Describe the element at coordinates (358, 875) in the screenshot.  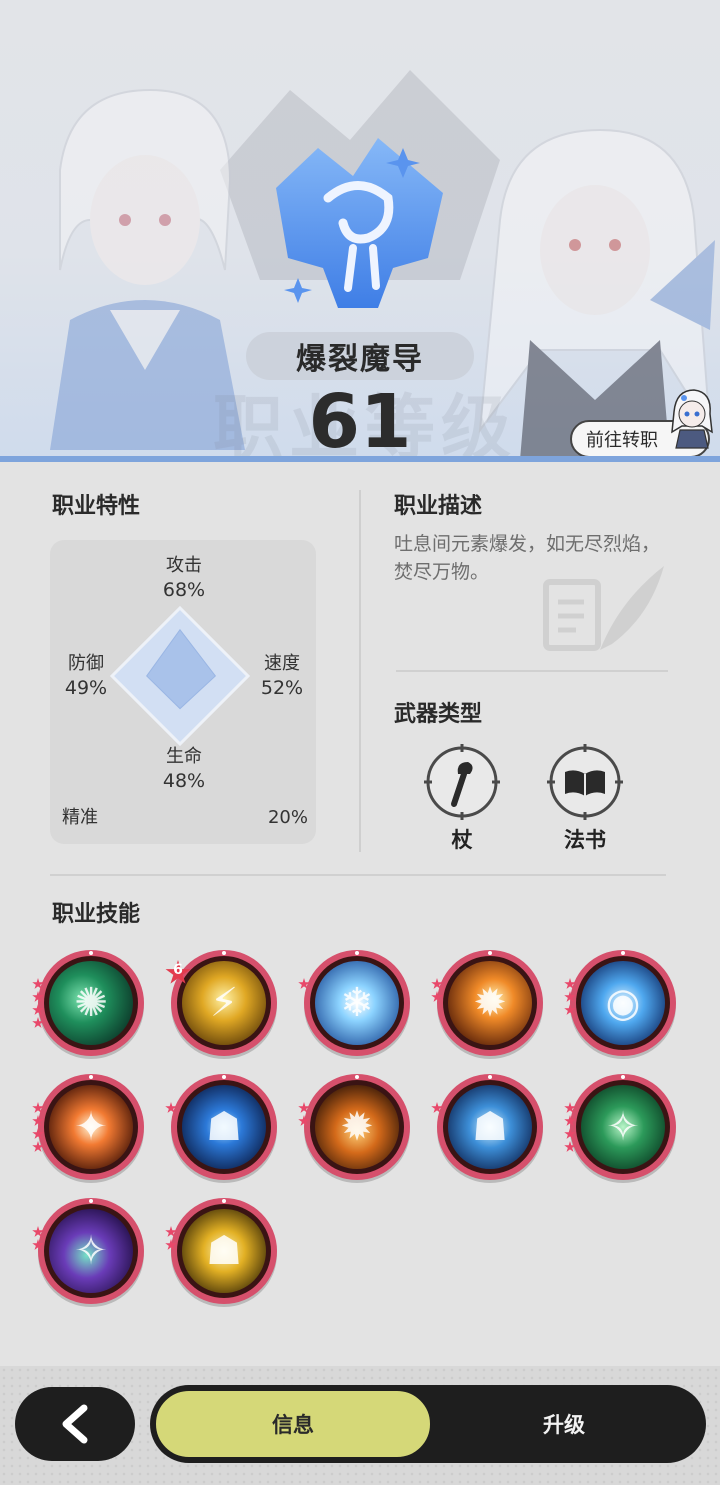
I see `skills-divider` at that location.